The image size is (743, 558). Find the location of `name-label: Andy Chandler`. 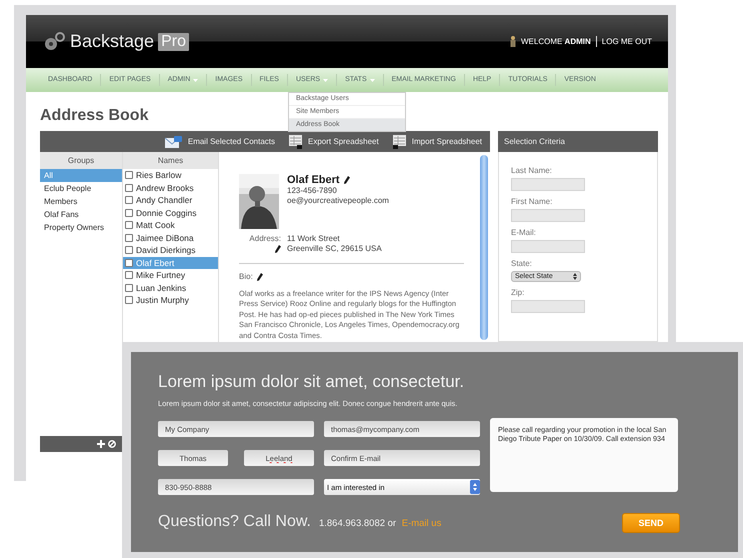

name-label: Andy Chandler is located at coordinates (164, 200).